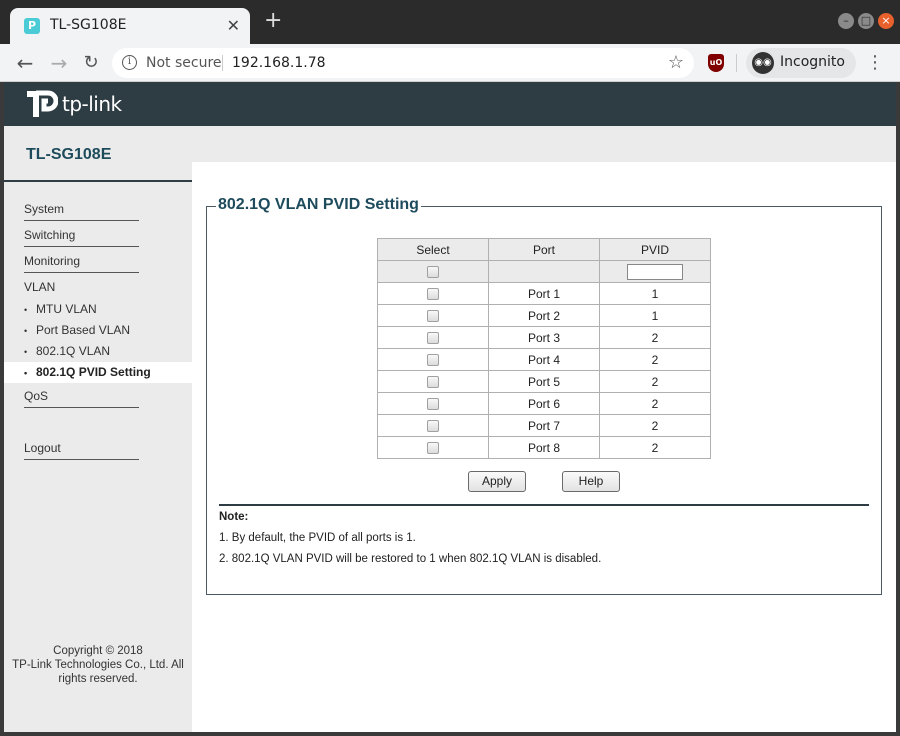 The width and height of the screenshot is (900, 736). I want to click on port-cell: Port 2, so click(544, 315).